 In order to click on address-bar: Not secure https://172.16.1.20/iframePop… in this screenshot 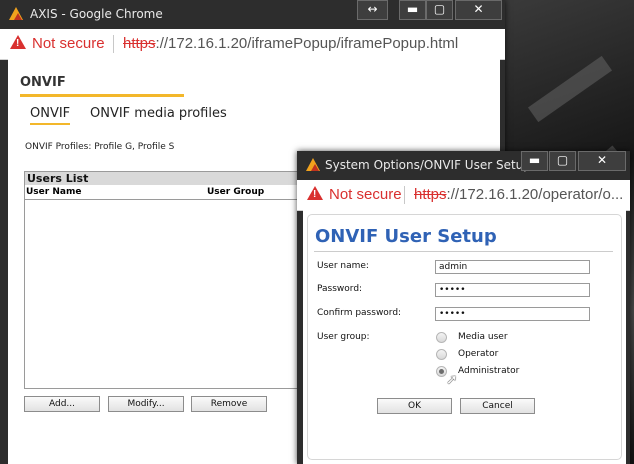, I will do `click(252, 44)`.